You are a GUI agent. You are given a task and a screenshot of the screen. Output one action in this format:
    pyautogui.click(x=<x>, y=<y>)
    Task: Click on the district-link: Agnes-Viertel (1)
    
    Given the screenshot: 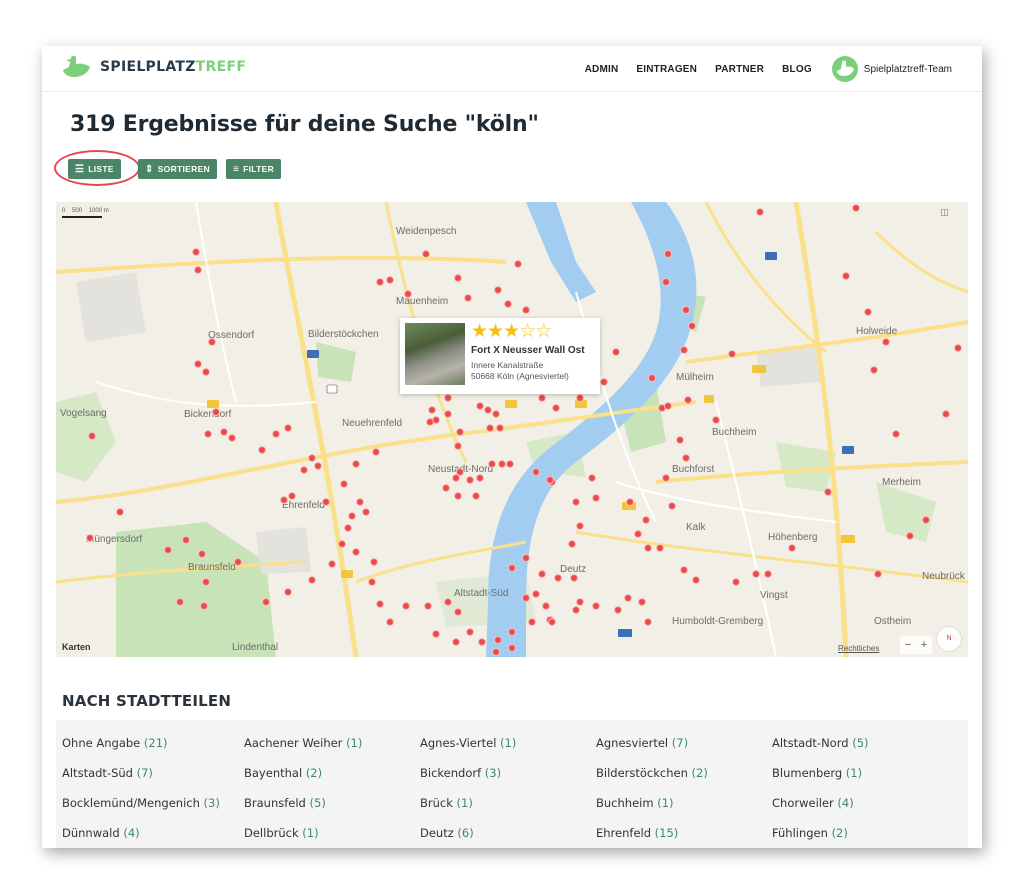 What is the action you would take?
    pyautogui.click(x=468, y=743)
    